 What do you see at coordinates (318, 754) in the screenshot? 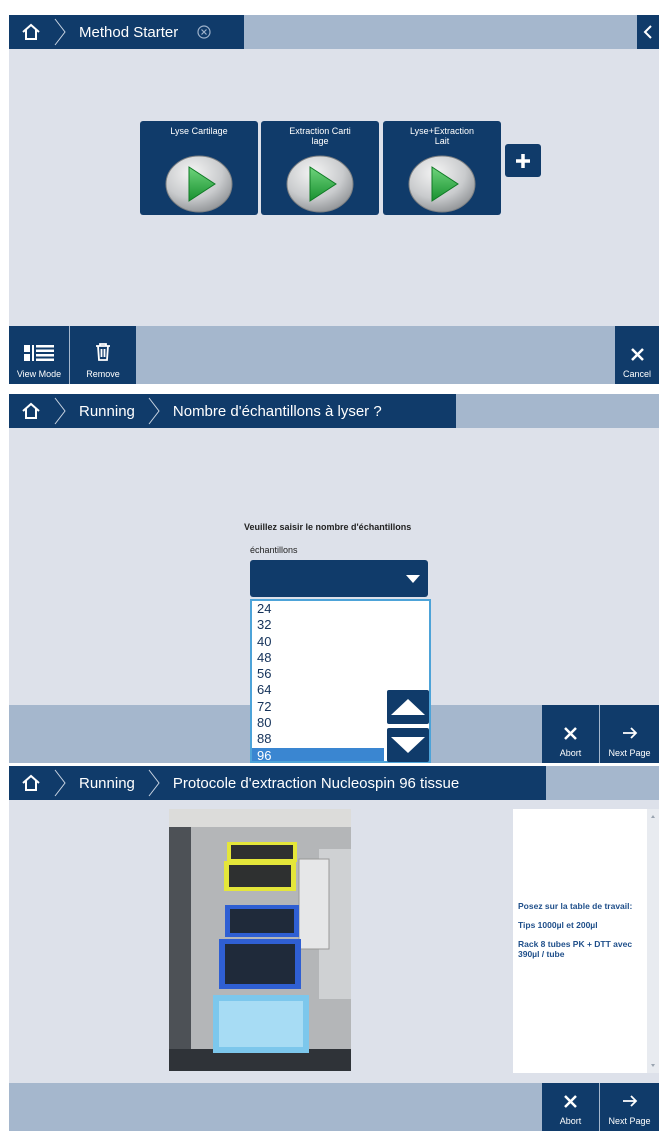
I see `option-96-selected: 96` at bounding box center [318, 754].